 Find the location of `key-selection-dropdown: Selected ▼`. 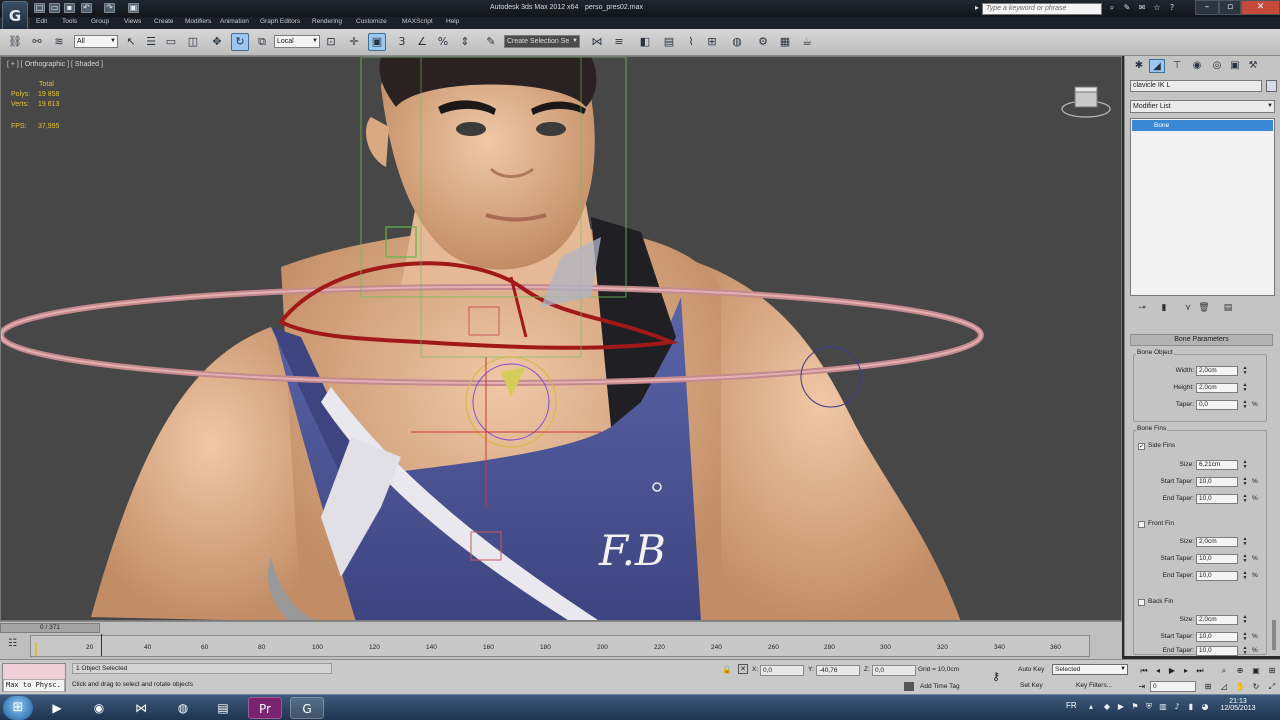

key-selection-dropdown: Selected ▼ is located at coordinates (1090, 669).